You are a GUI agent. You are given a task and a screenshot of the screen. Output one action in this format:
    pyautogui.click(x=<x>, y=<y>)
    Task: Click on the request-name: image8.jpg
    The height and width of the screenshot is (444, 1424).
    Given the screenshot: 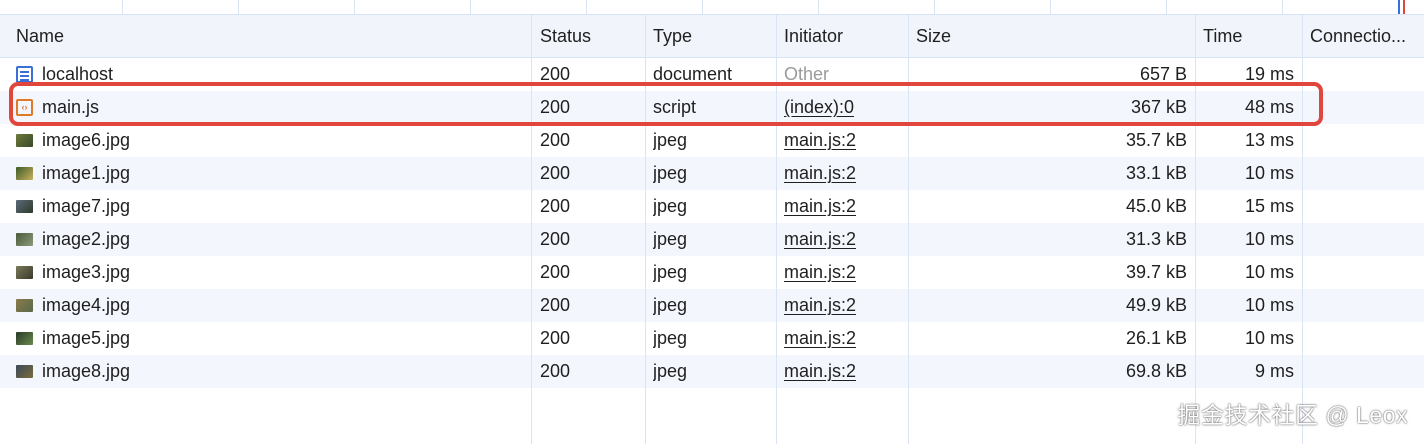 What is the action you would take?
    pyautogui.click(x=86, y=371)
    